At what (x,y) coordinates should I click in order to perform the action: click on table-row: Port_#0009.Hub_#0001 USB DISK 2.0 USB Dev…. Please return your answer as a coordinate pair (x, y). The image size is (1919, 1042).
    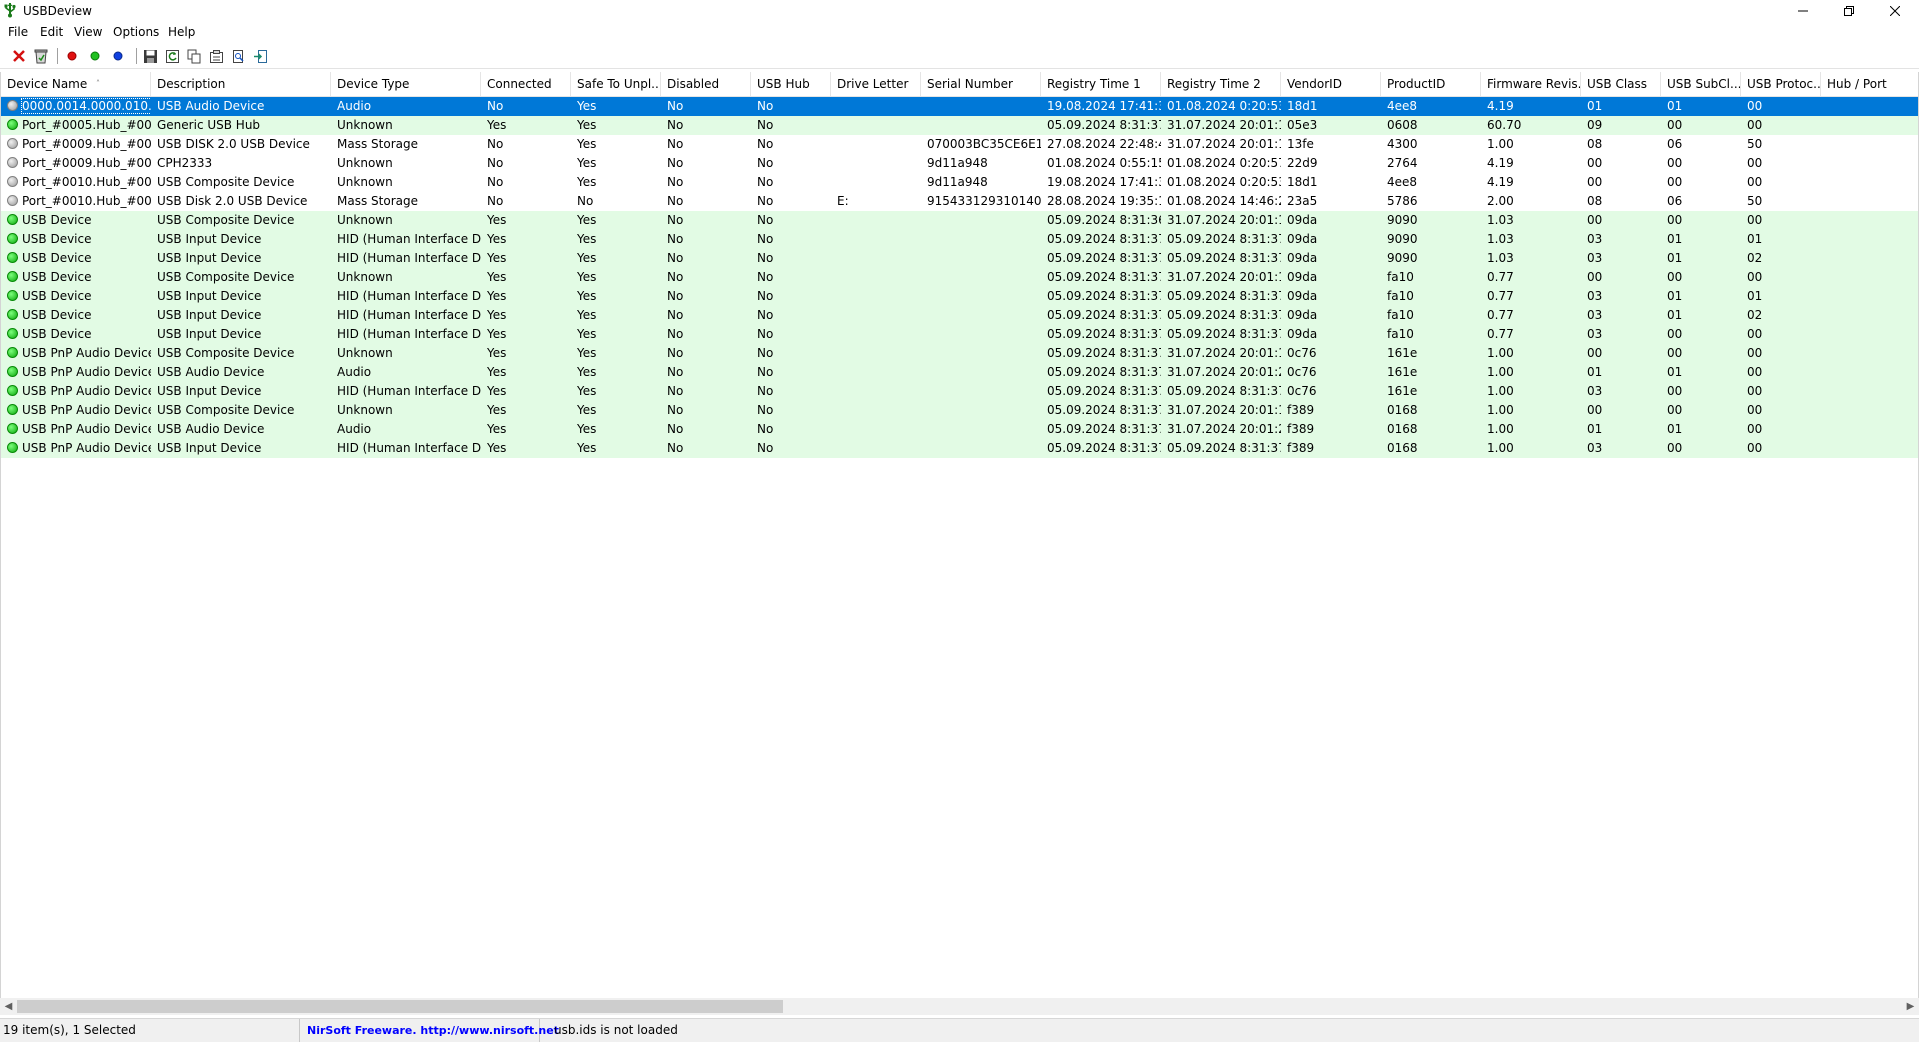
    Looking at the image, I should click on (959, 144).